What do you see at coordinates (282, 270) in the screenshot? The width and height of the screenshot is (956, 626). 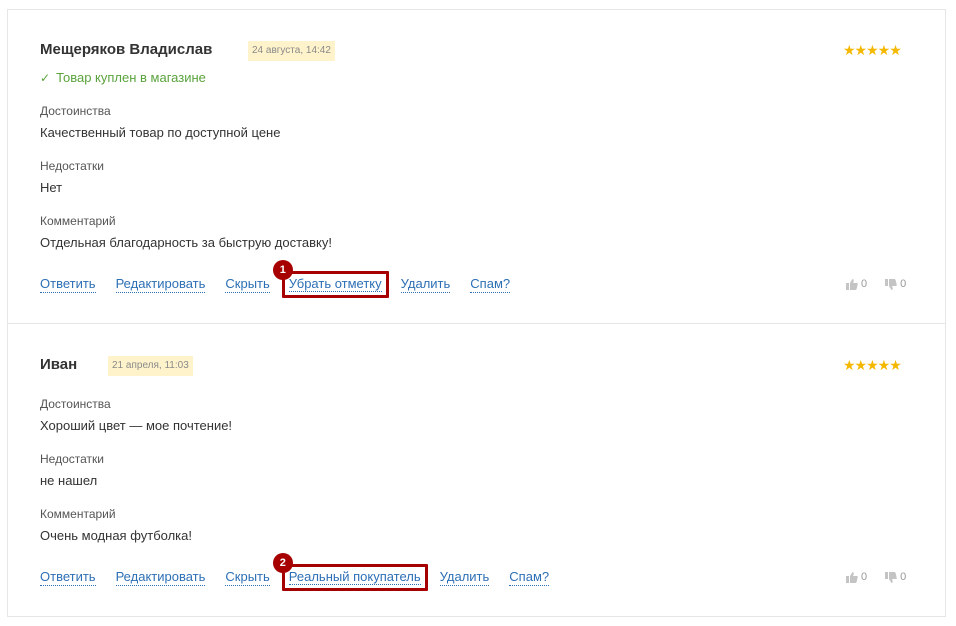 I see `step-marker: 1` at bounding box center [282, 270].